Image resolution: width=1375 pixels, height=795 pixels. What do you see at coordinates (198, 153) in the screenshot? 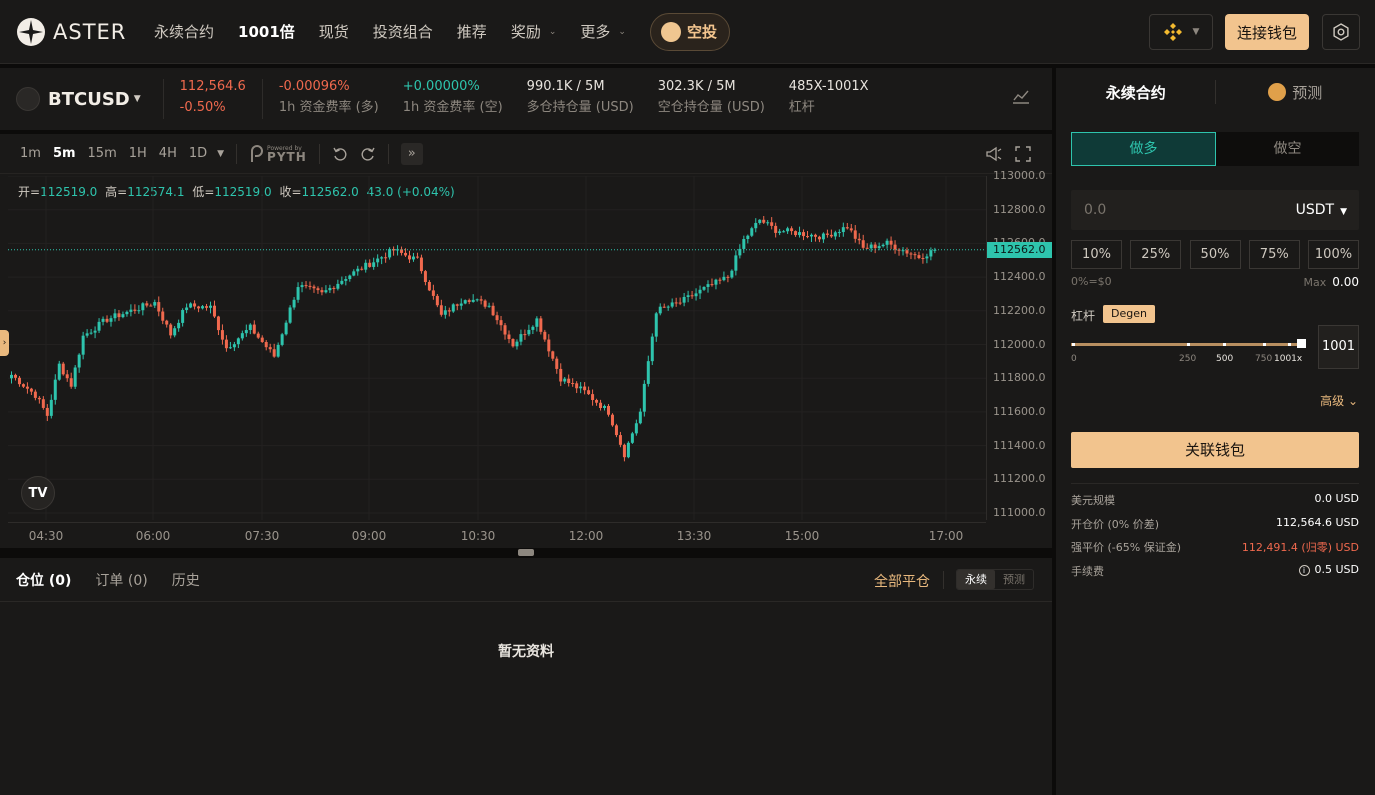
I see `timeframe-1D: 1D` at bounding box center [198, 153].